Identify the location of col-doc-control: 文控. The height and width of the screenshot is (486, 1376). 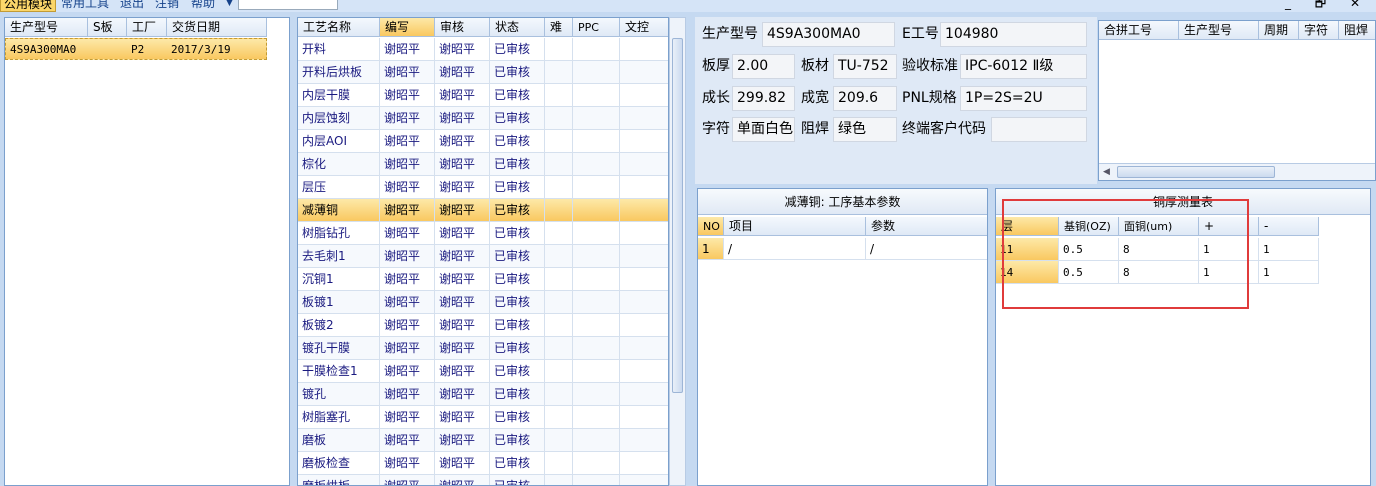
(644, 27).